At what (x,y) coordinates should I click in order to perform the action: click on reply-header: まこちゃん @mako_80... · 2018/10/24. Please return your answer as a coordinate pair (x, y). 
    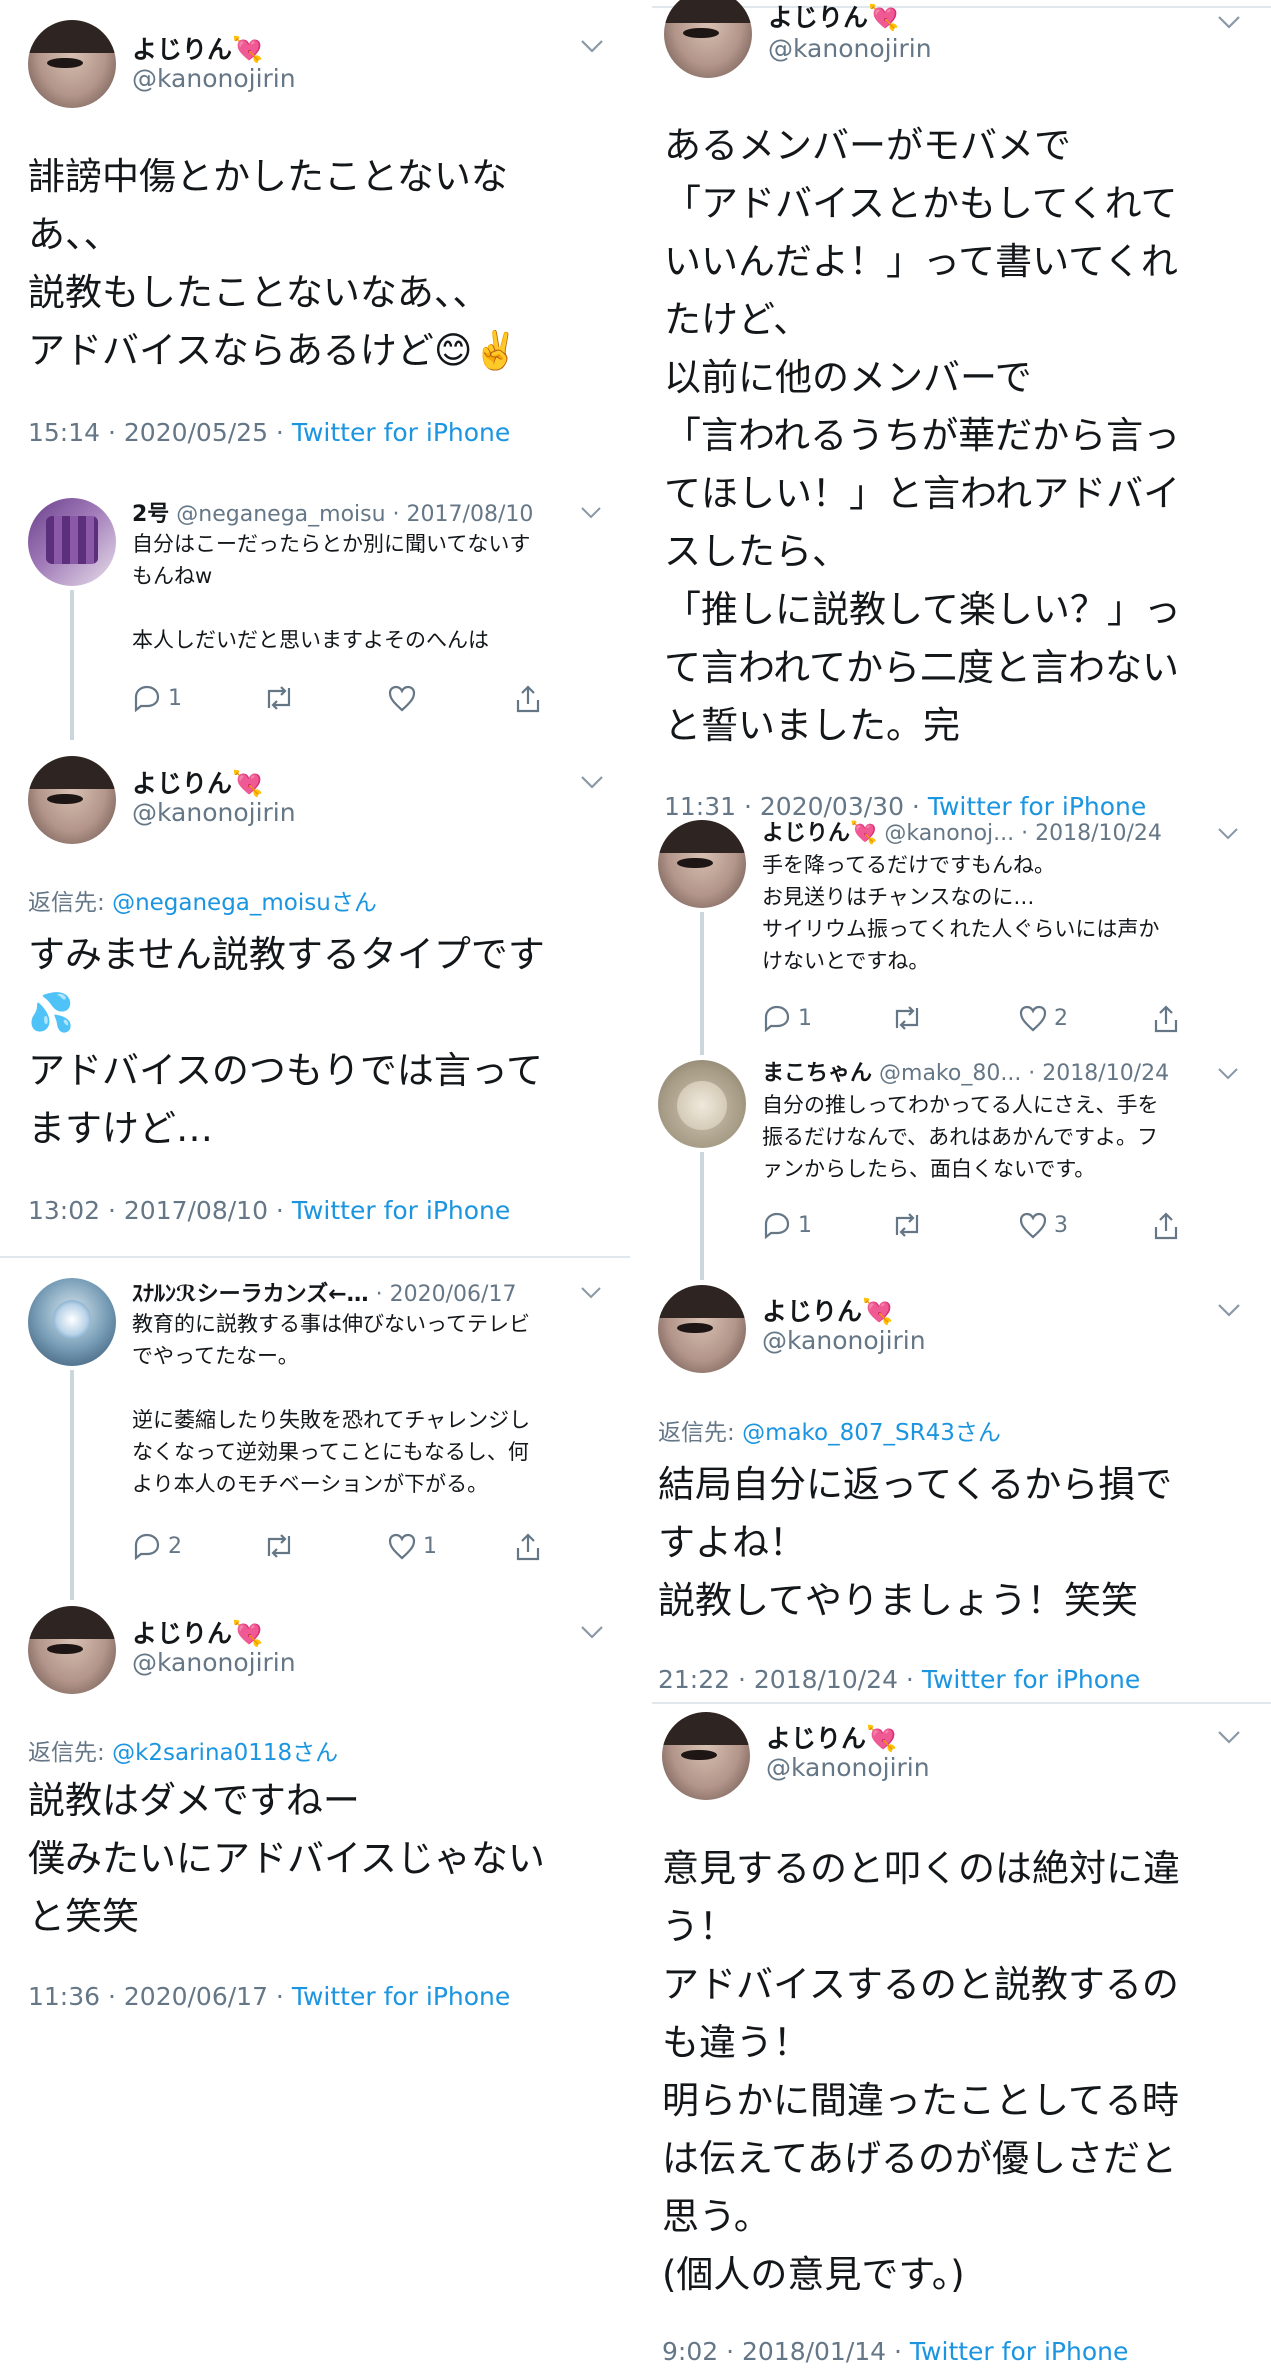
    Looking at the image, I should click on (965, 1071).